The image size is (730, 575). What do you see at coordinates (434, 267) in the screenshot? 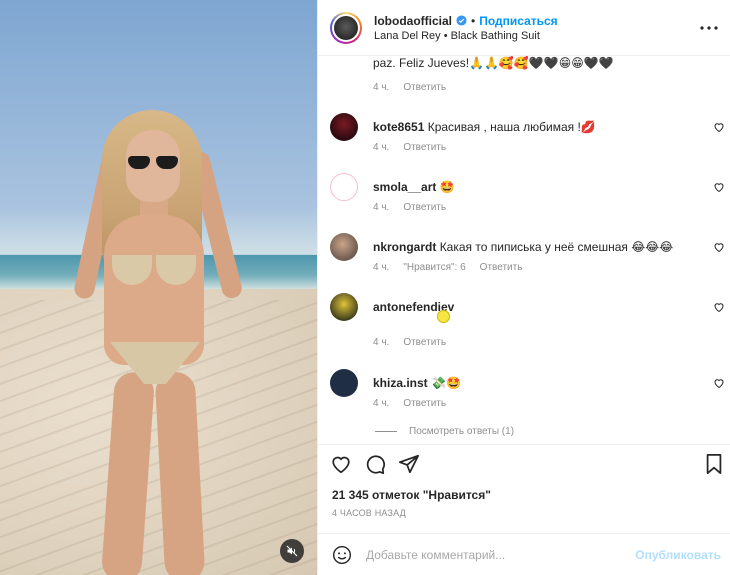
I see `comment-likes-count: "Нравится": 6` at bounding box center [434, 267].